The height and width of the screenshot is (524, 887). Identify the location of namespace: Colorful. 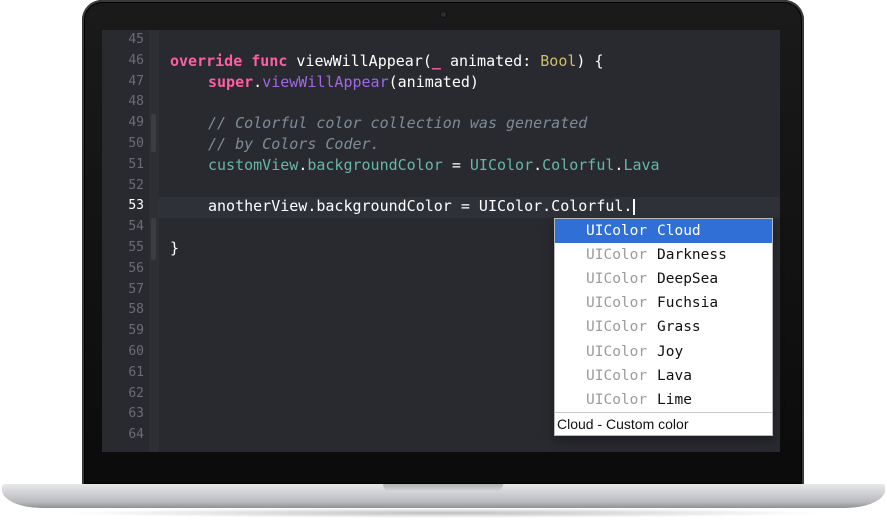
(578, 164).